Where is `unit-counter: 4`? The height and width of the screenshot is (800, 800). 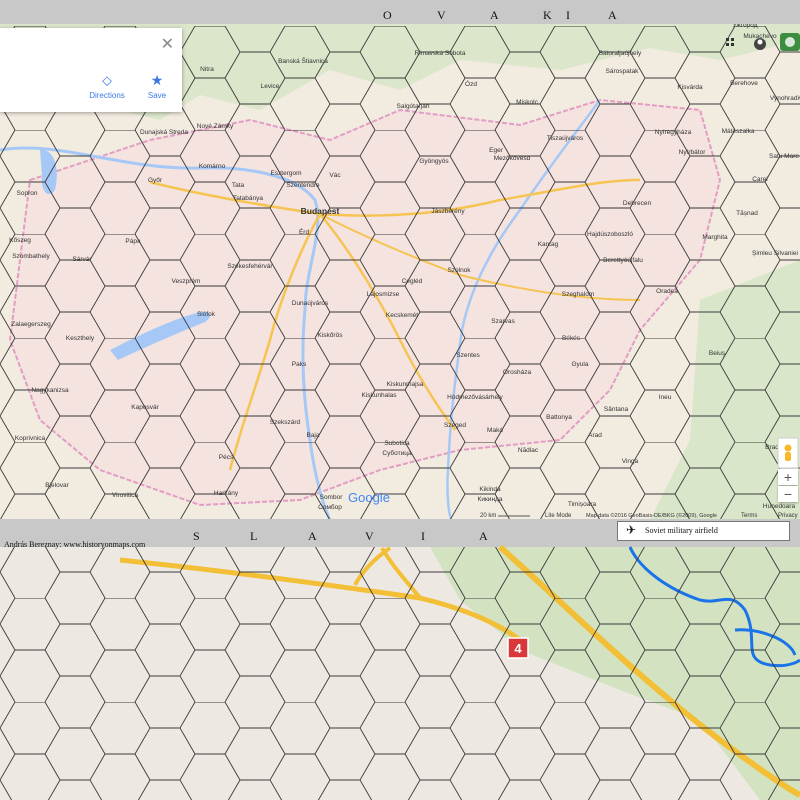
unit-counter: 4 is located at coordinates (518, 648).